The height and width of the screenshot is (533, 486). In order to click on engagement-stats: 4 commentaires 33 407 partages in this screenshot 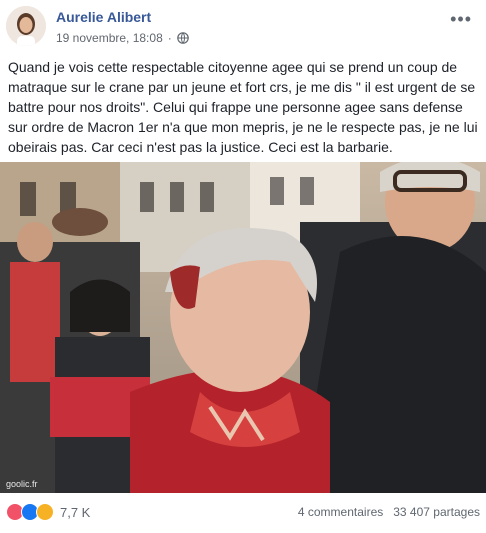, I will do `click(389, 512)`.